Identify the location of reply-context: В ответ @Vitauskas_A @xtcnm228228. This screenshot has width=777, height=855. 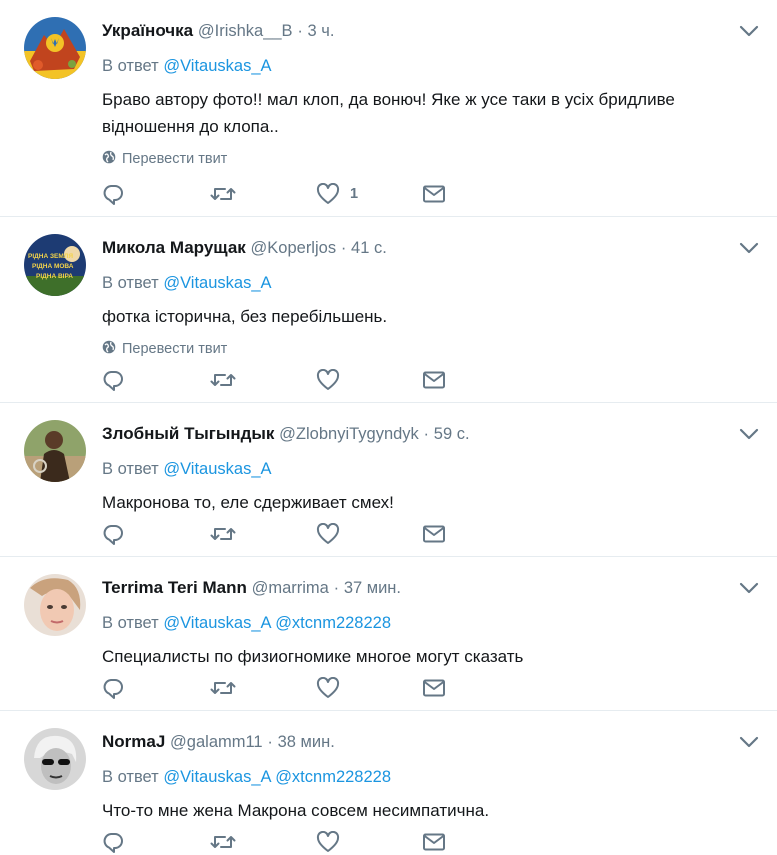
(429, 623).